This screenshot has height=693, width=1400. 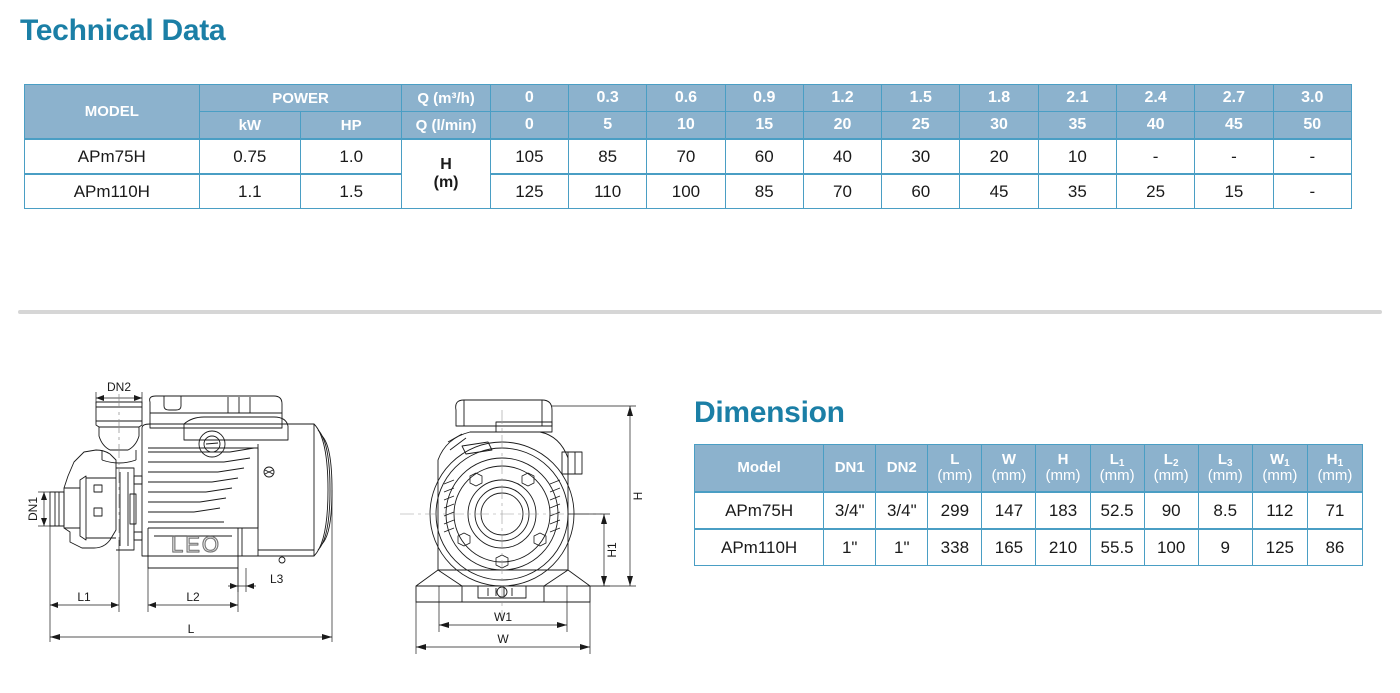 What do you see at coordinates (955, 475) in the screenshot?
I see `dim-header-l-unit: (mm)` at bounding box center [955, 475].